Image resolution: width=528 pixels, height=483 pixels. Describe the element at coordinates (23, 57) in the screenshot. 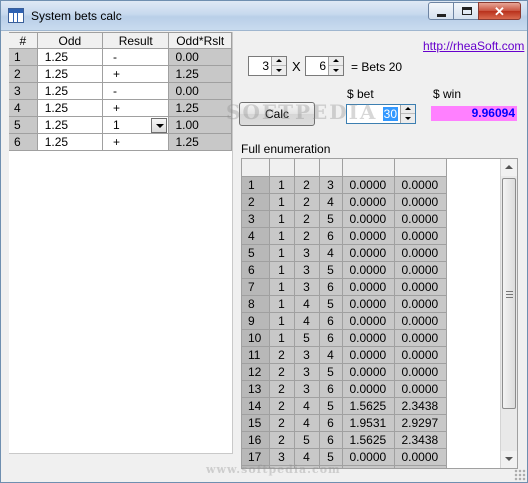

I see `row-index: 1` at that location.